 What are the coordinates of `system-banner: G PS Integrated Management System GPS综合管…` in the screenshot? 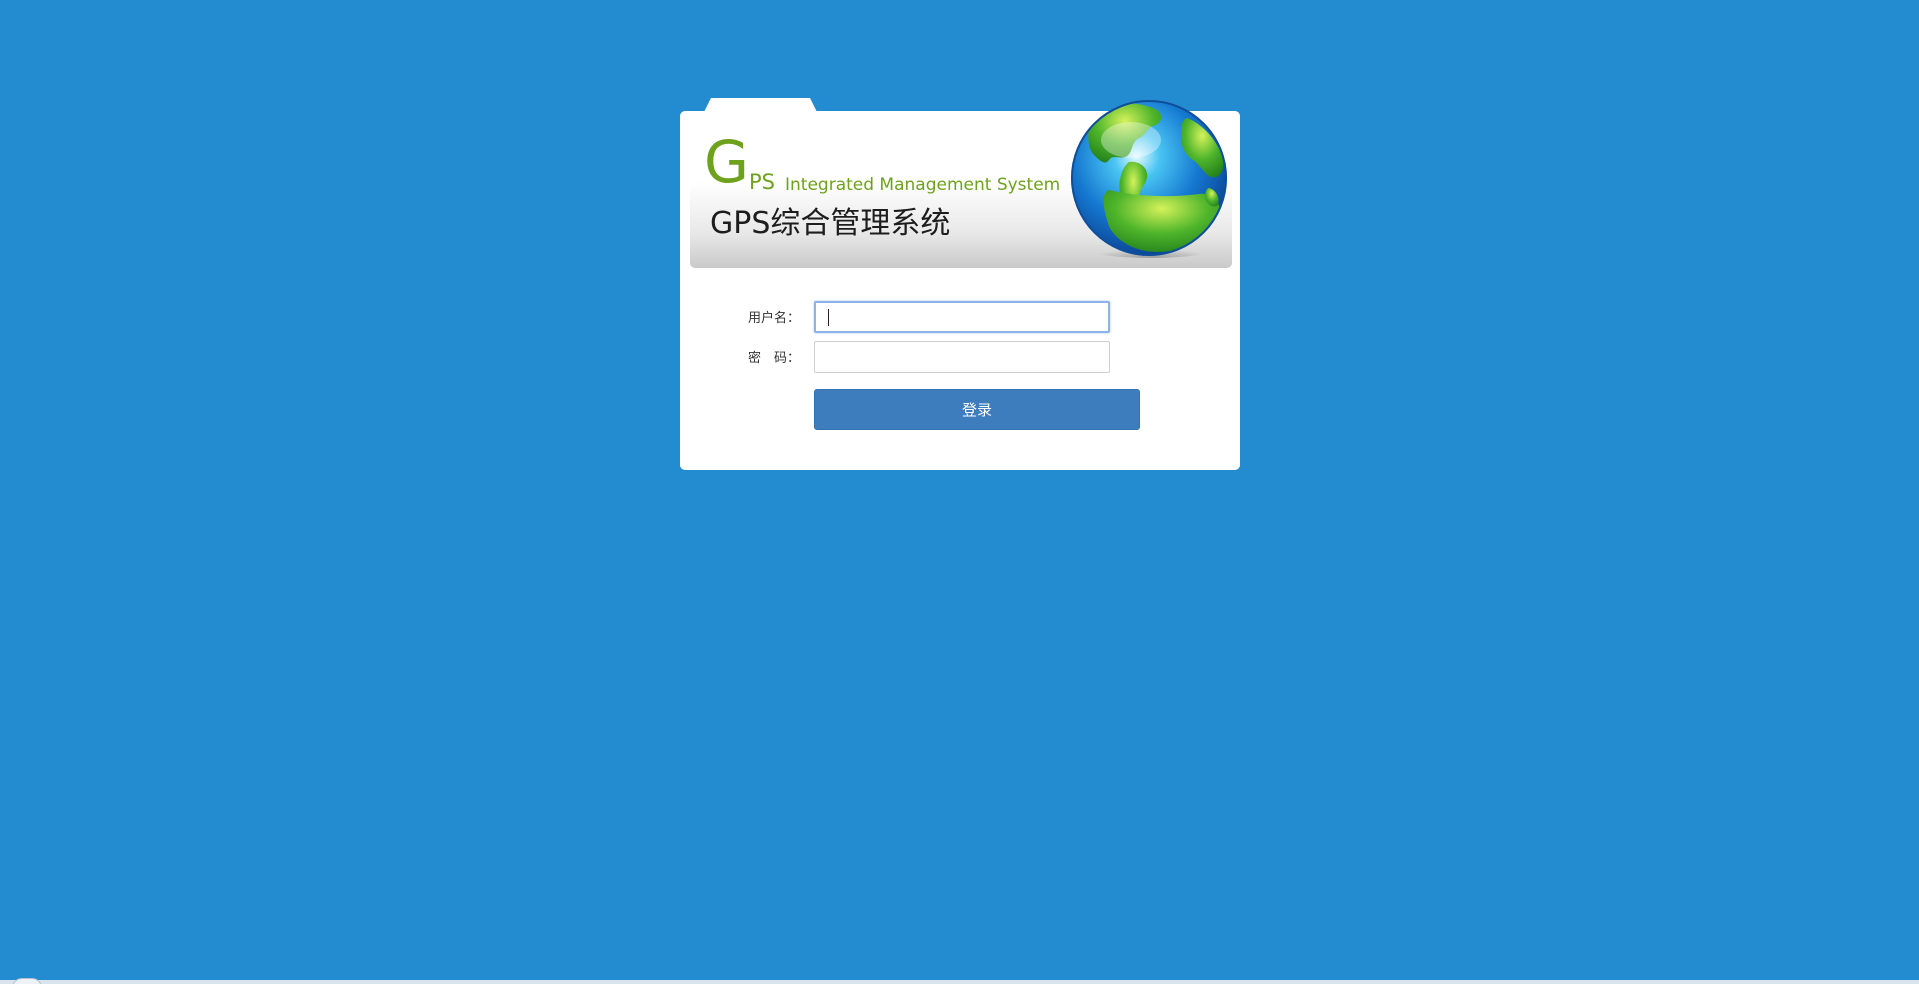 It's located at (961, 184).